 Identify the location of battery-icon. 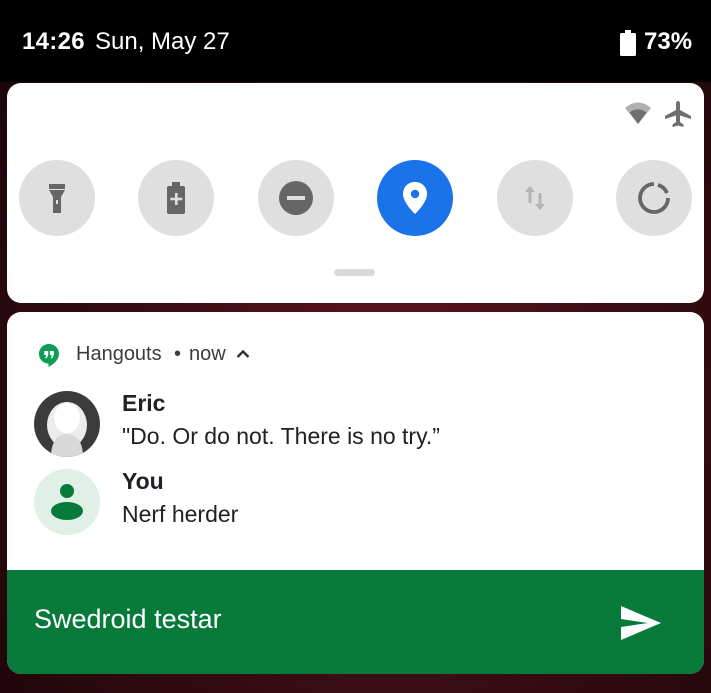
(628, 43).